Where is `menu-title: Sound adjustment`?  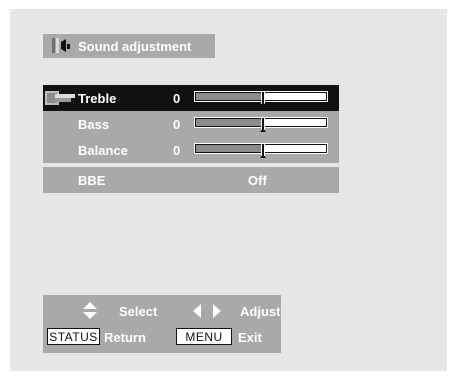 menu-title: Sound adjustment is located at coordinates (135, 46).